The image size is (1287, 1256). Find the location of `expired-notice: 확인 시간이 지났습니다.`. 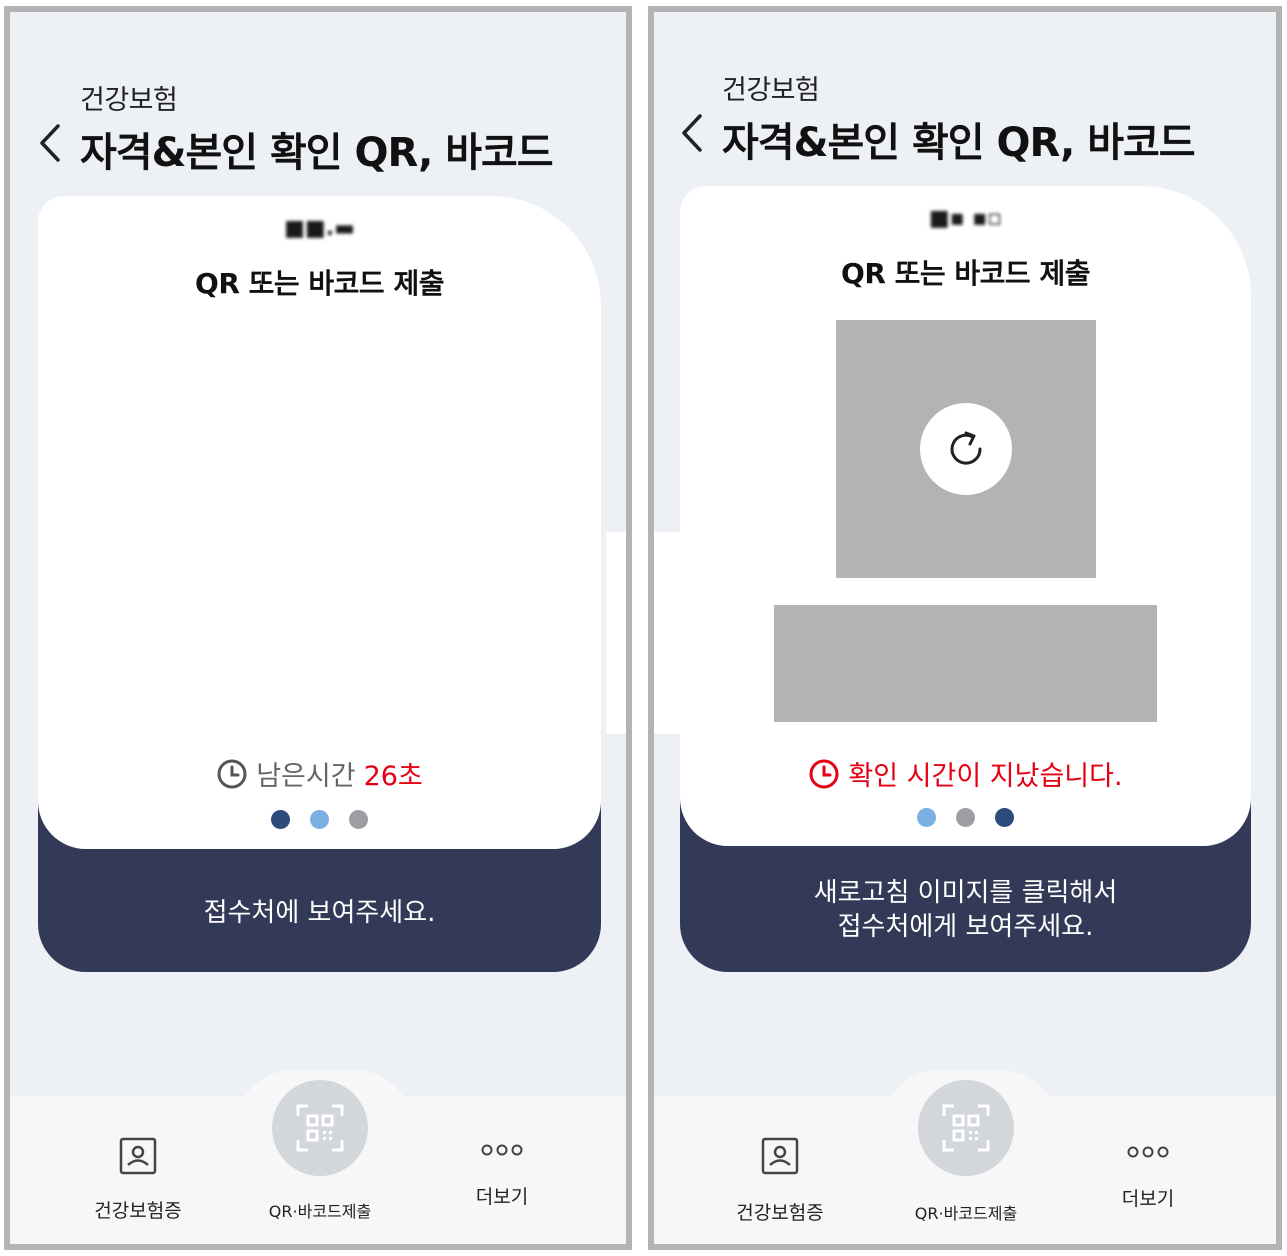

expired-notice: 확인 시간이 지났습니다. is located at coordinates (965, 773).